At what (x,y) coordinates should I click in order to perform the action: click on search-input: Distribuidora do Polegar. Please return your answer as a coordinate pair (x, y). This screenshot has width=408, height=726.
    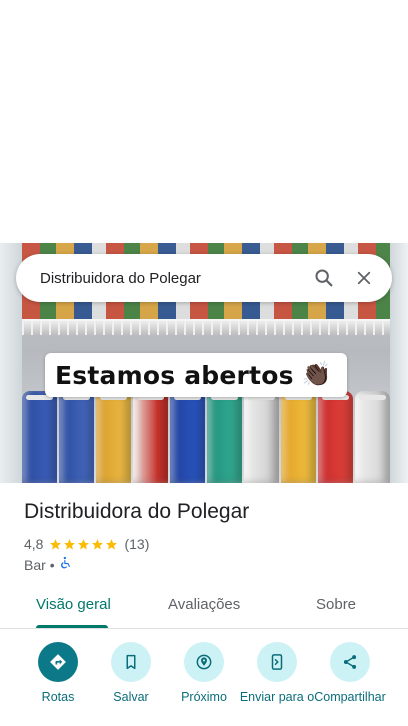
    Looking at the image, I should click on (160, 278).